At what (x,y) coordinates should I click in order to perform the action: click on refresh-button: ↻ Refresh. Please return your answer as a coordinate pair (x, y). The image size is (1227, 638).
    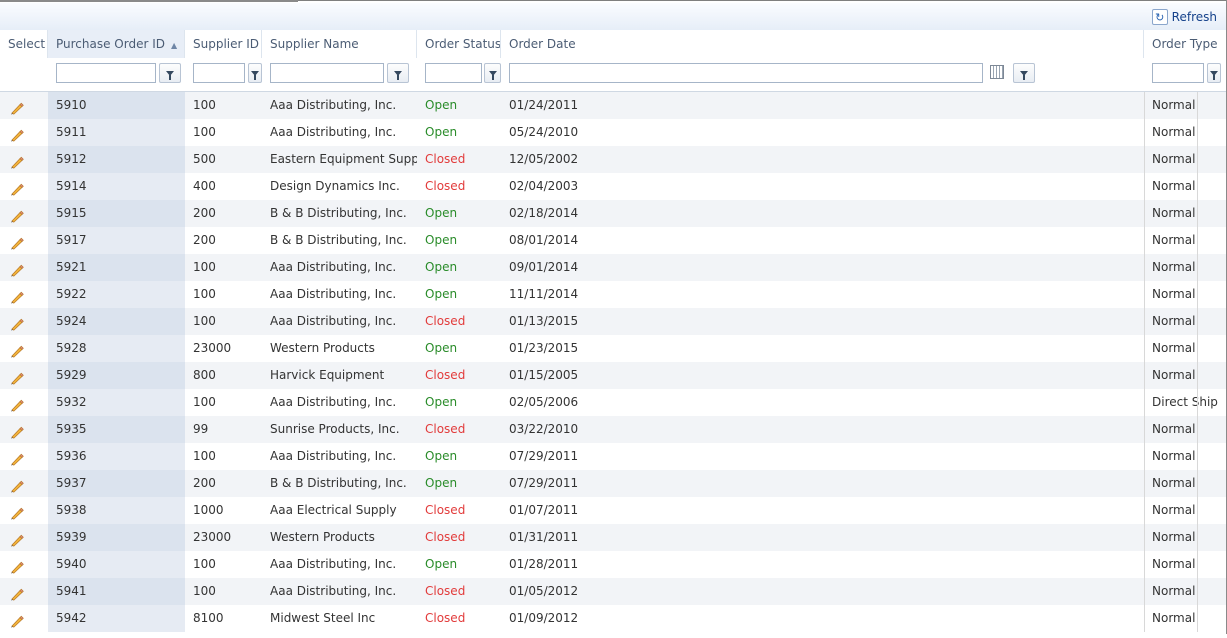
    Looking at the image, I should click on (1184, 17).